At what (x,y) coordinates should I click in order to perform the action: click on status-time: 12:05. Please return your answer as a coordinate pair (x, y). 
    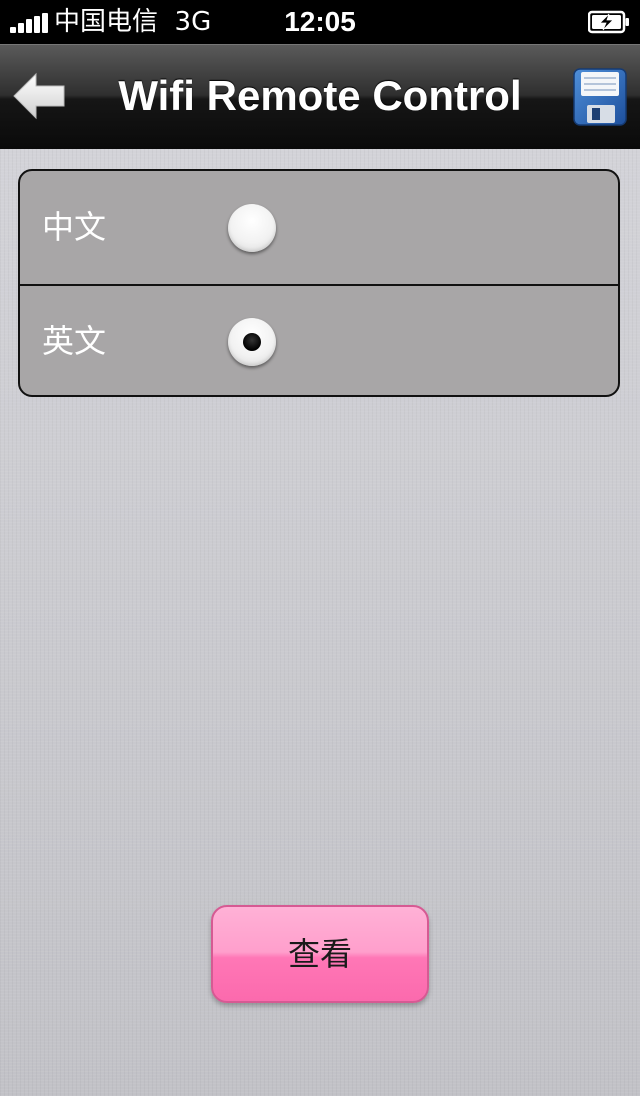
    Looking at the image, I should click on (320, 21).